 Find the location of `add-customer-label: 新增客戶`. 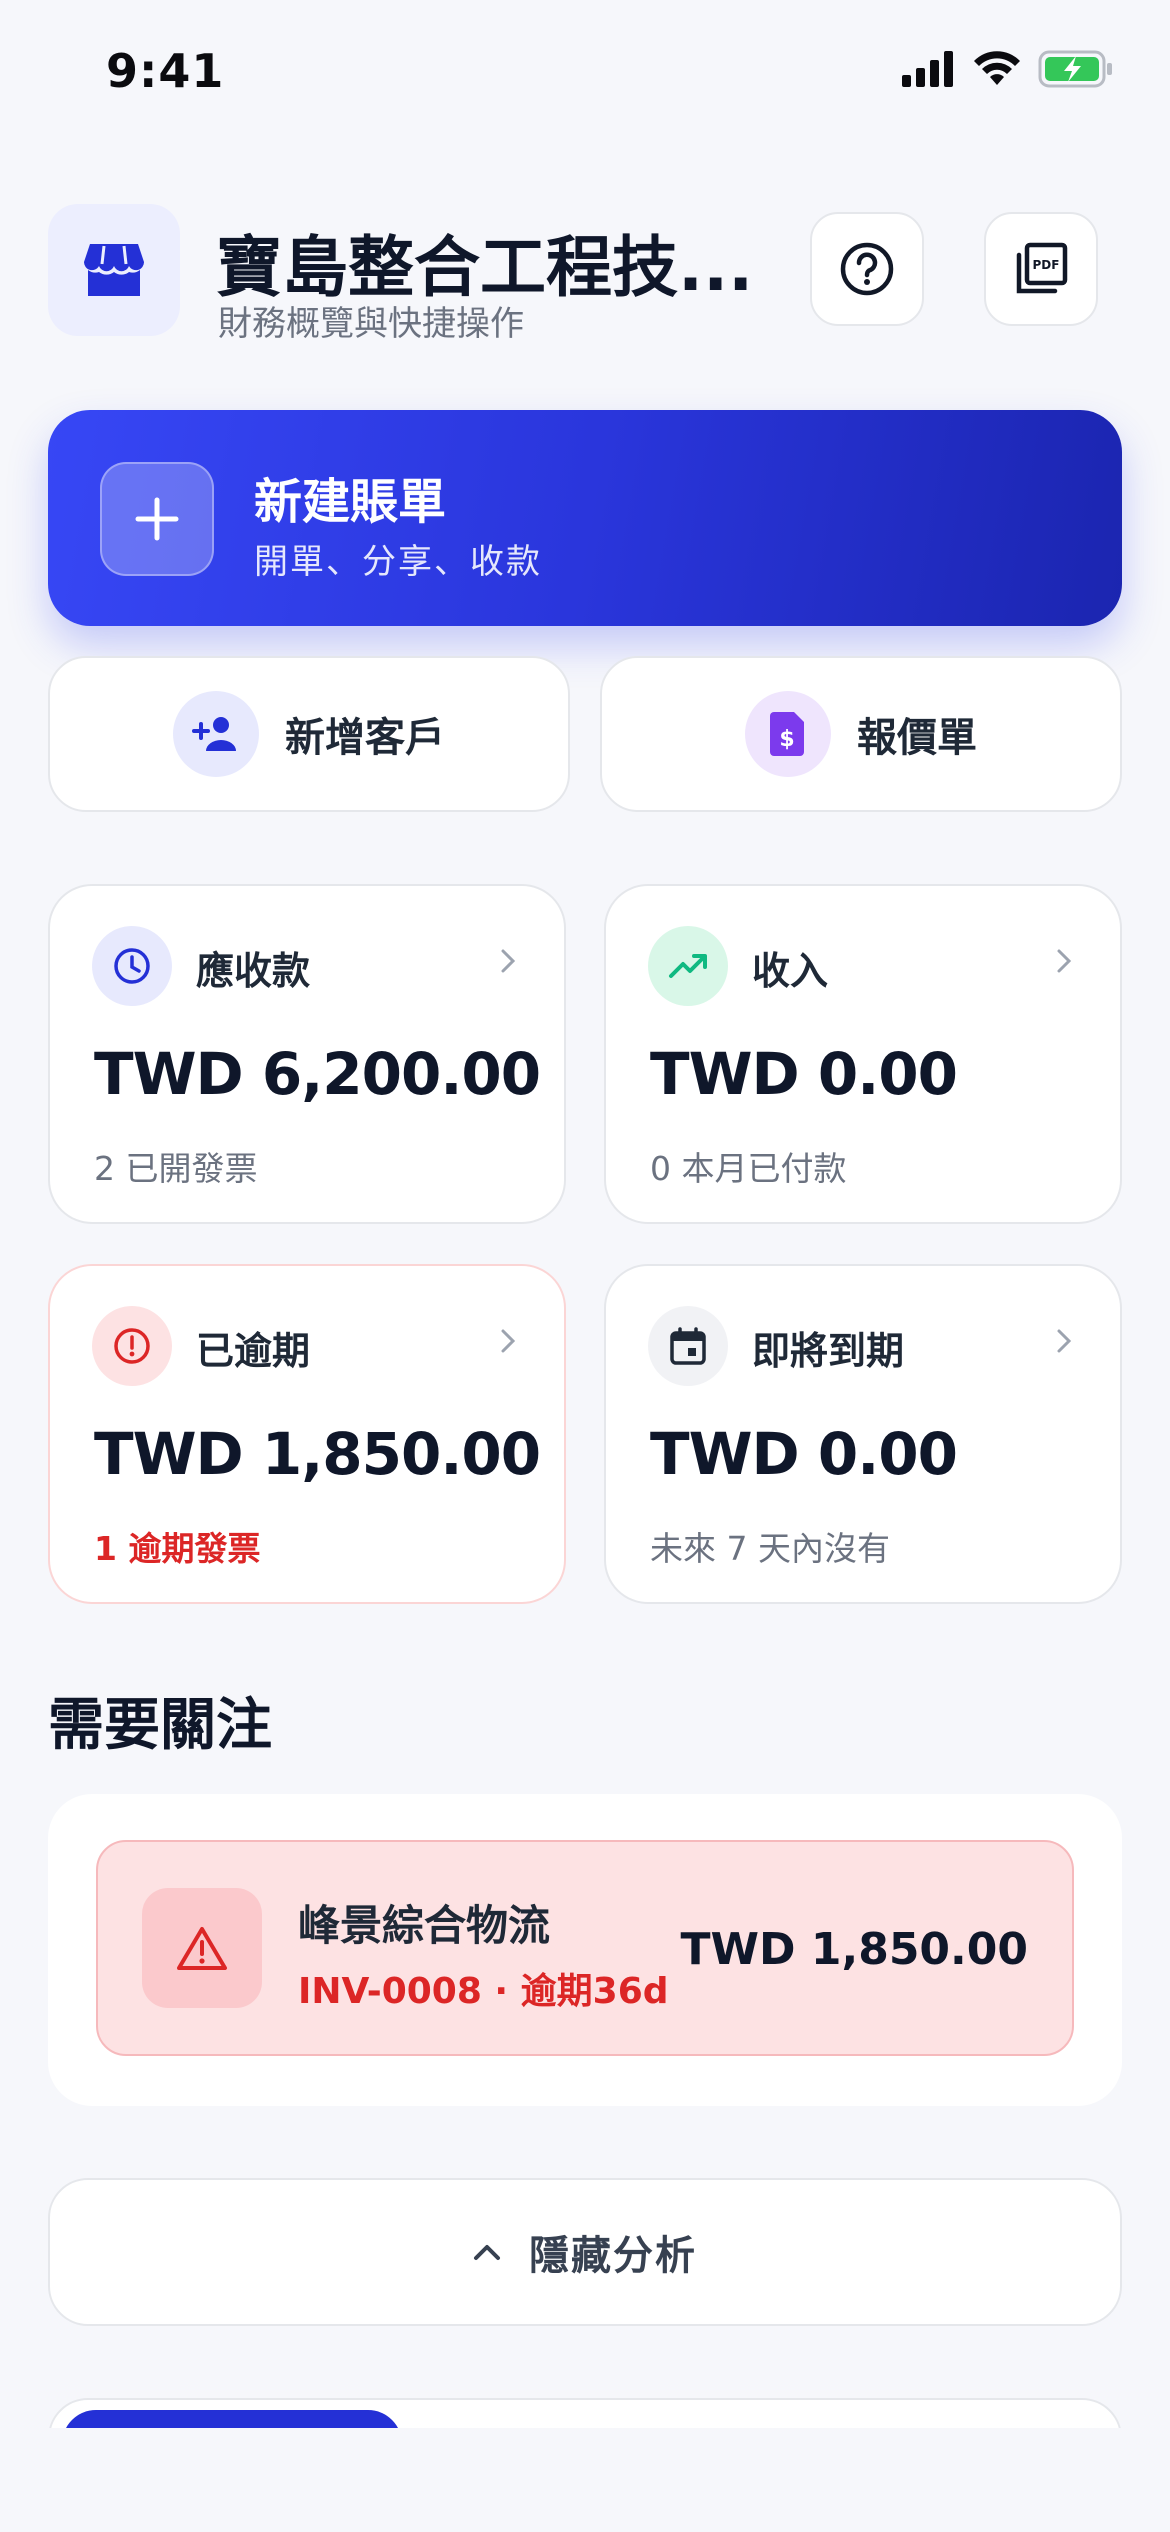

add-customer-label: 新增客戶 is located at coordinates (365, 738).